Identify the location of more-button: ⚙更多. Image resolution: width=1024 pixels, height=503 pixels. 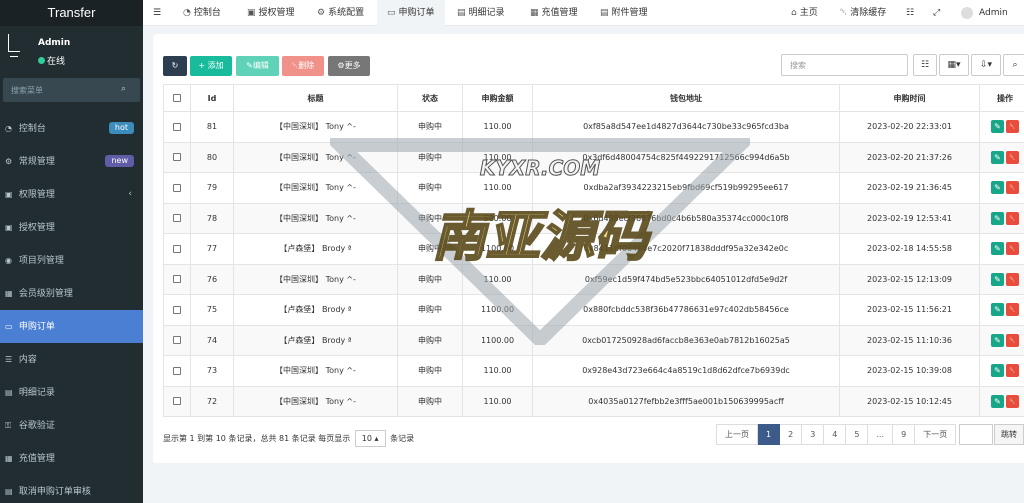
(349, 66).